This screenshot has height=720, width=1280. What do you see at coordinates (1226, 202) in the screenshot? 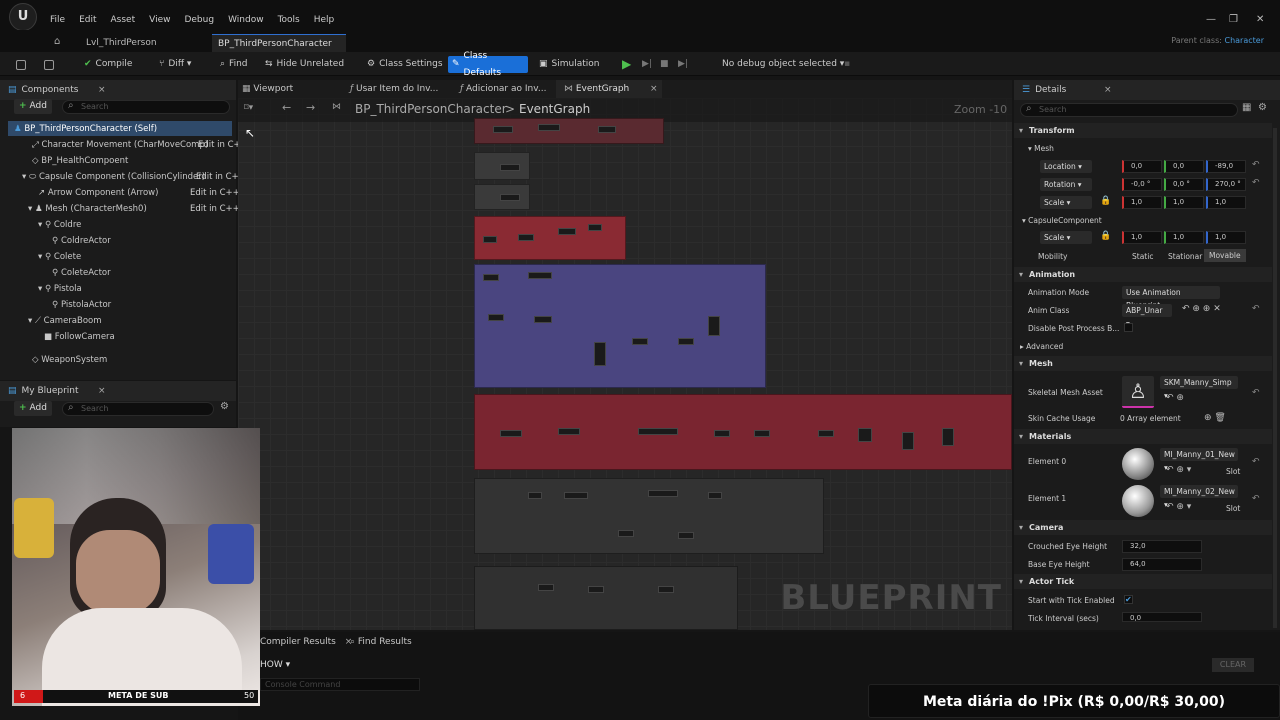
I see `scale-z-field: 1,0` at bounding box center [1226, 202].